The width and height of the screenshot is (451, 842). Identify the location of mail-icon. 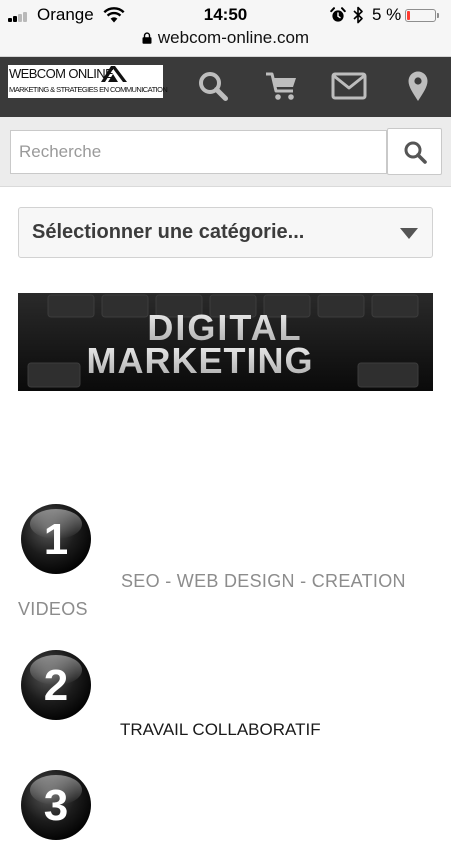
(349, 86).